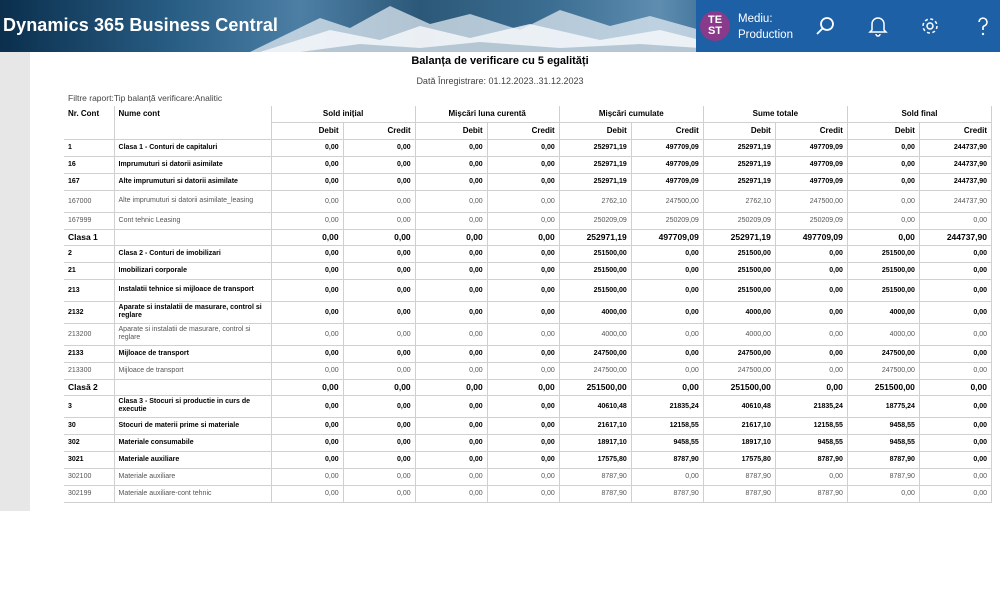 The height and width of the screenshot is (600, 1000). I want to click on account-number-cell: 2, so click(89, 254).